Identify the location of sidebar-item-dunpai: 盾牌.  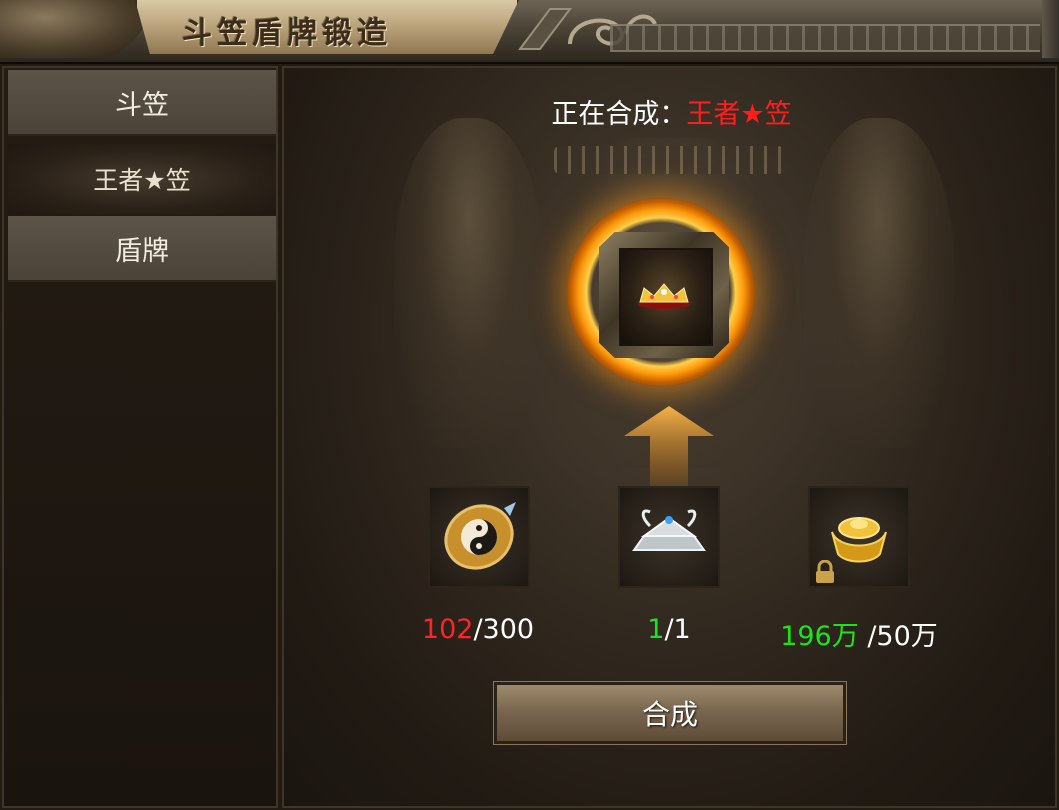
(142, 249).